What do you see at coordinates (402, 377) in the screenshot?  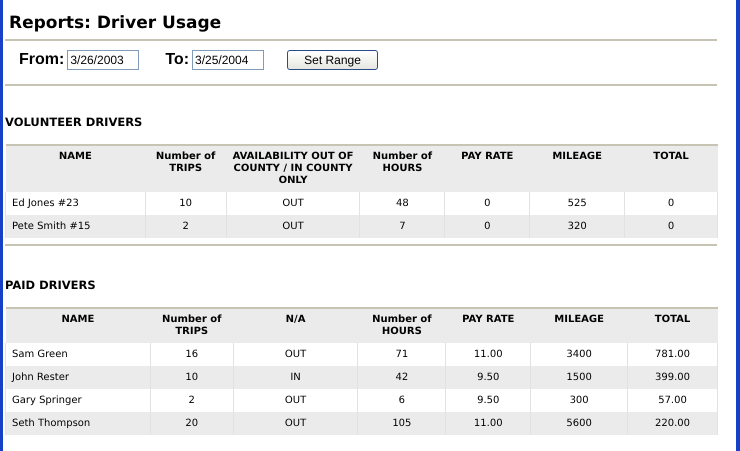 I see `table-cell: 42` at bounding box center [402, 377].